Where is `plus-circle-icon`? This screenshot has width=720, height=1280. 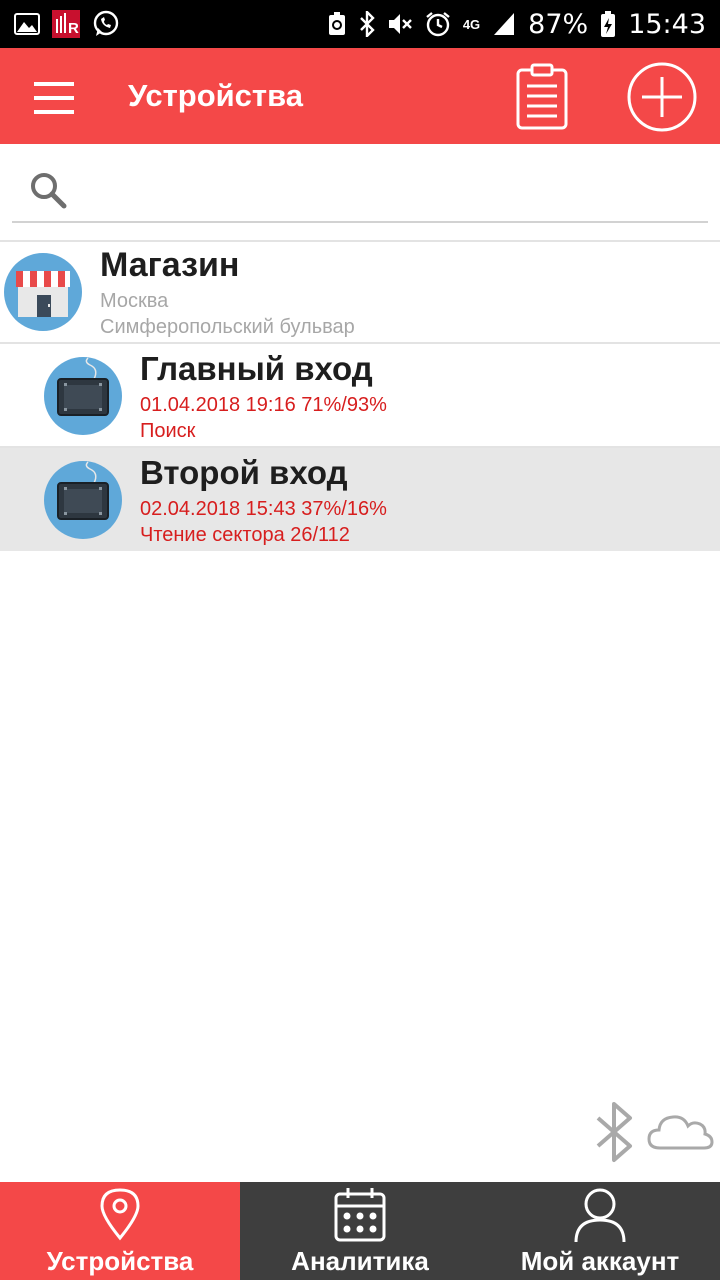 plus-circle-icon is located at coordinates (662, 97).